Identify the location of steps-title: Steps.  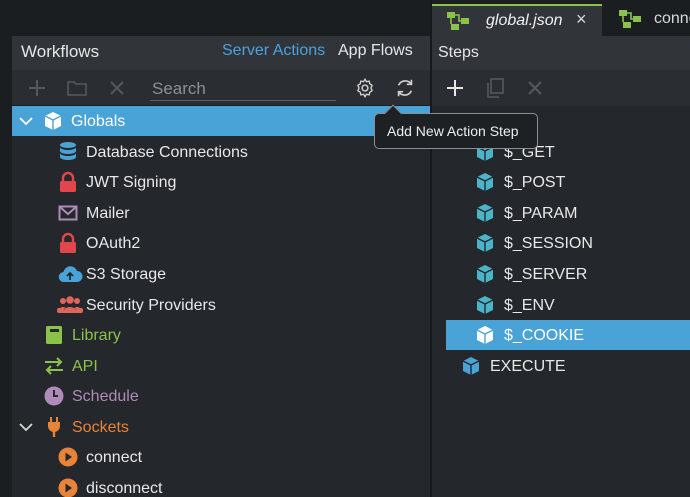
(458, 52).